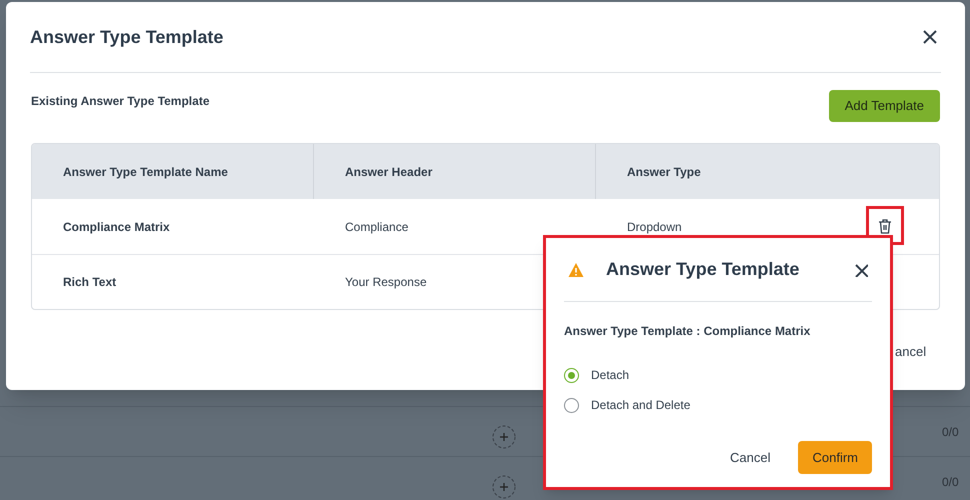 This screenshot has height=500, width=970. Describe the element at coordinates (750, 457) in the screenshot. I see `cancel-button: Cancel` at that location.